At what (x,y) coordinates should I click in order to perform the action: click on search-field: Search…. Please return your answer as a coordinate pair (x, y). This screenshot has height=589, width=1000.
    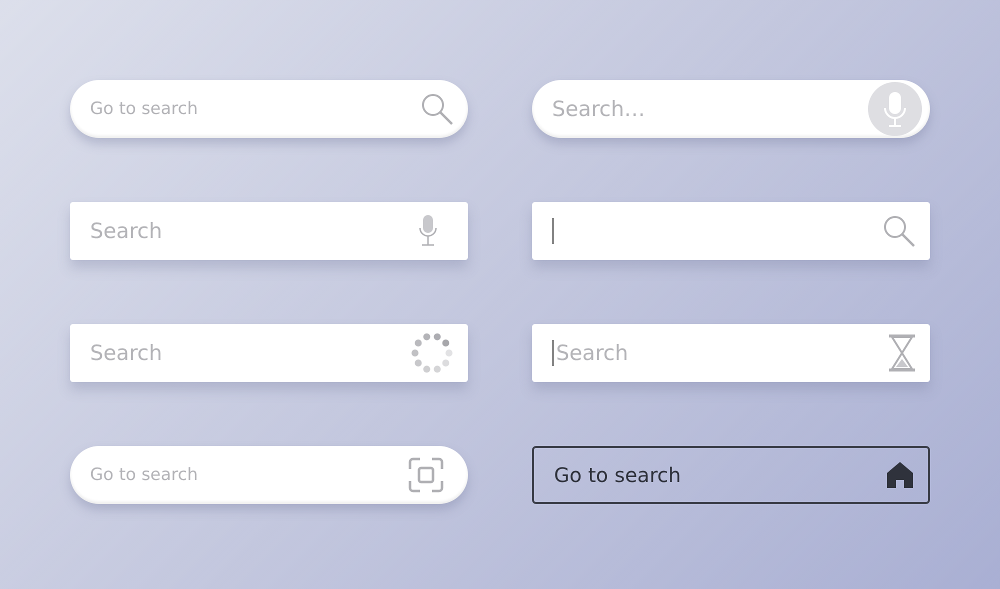
    Looking at the image, I should click on (710, 109).